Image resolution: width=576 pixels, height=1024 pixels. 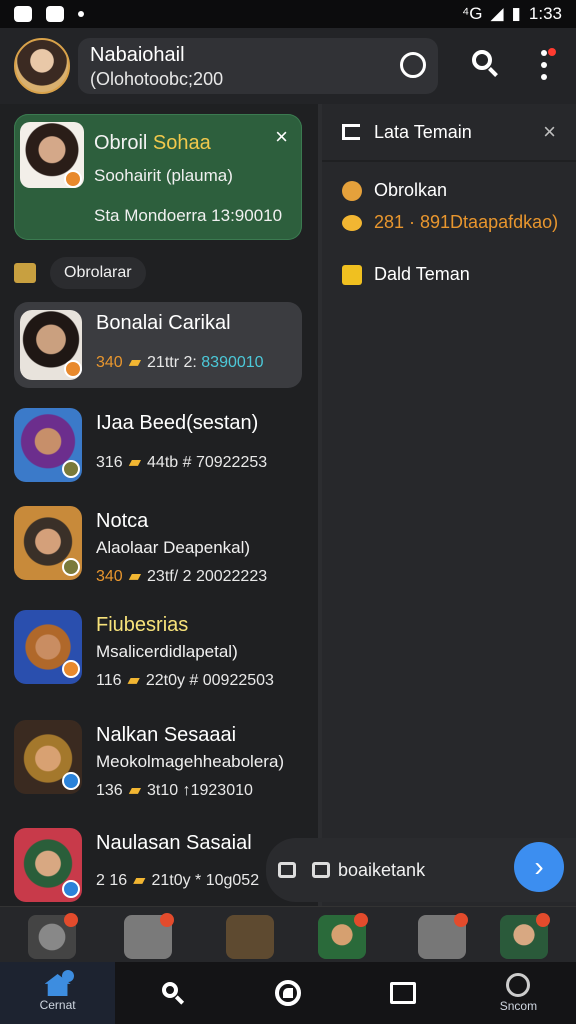 What do you see at coordinates (163, 323) in the screenshot?
I see `chat-name: Bonalai Carikal` at bounding box center [163, 323].